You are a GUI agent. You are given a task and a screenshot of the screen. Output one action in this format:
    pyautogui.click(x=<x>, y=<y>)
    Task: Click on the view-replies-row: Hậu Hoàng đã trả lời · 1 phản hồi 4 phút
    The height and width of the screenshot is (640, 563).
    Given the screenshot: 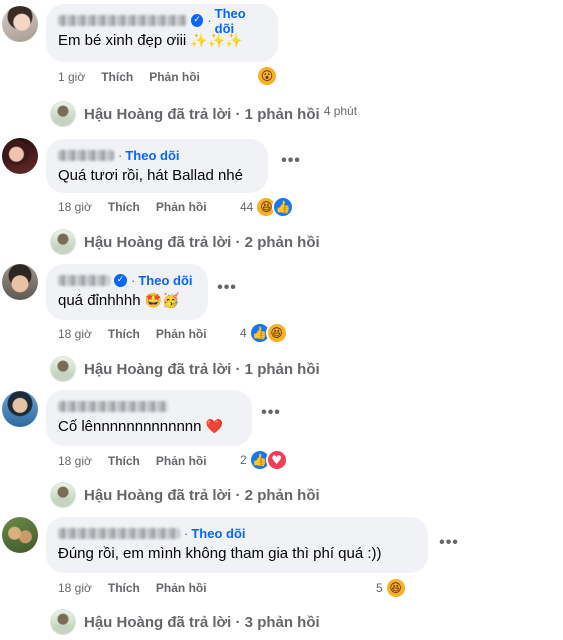 What is the action you would take?
    pyautogui.click(x=203, y=114)
    